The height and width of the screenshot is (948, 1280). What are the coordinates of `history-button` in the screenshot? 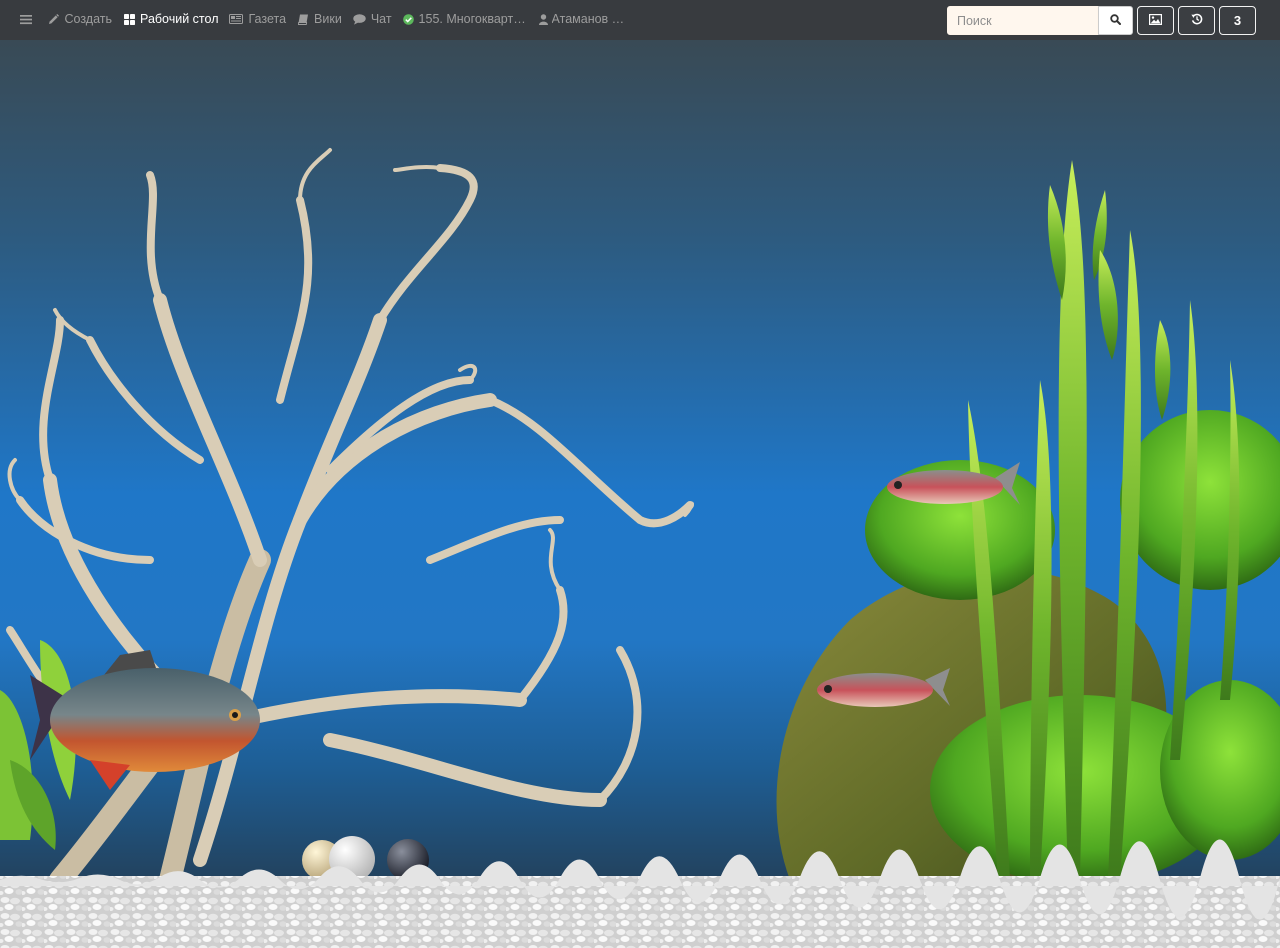 It's located at (1196, 20).